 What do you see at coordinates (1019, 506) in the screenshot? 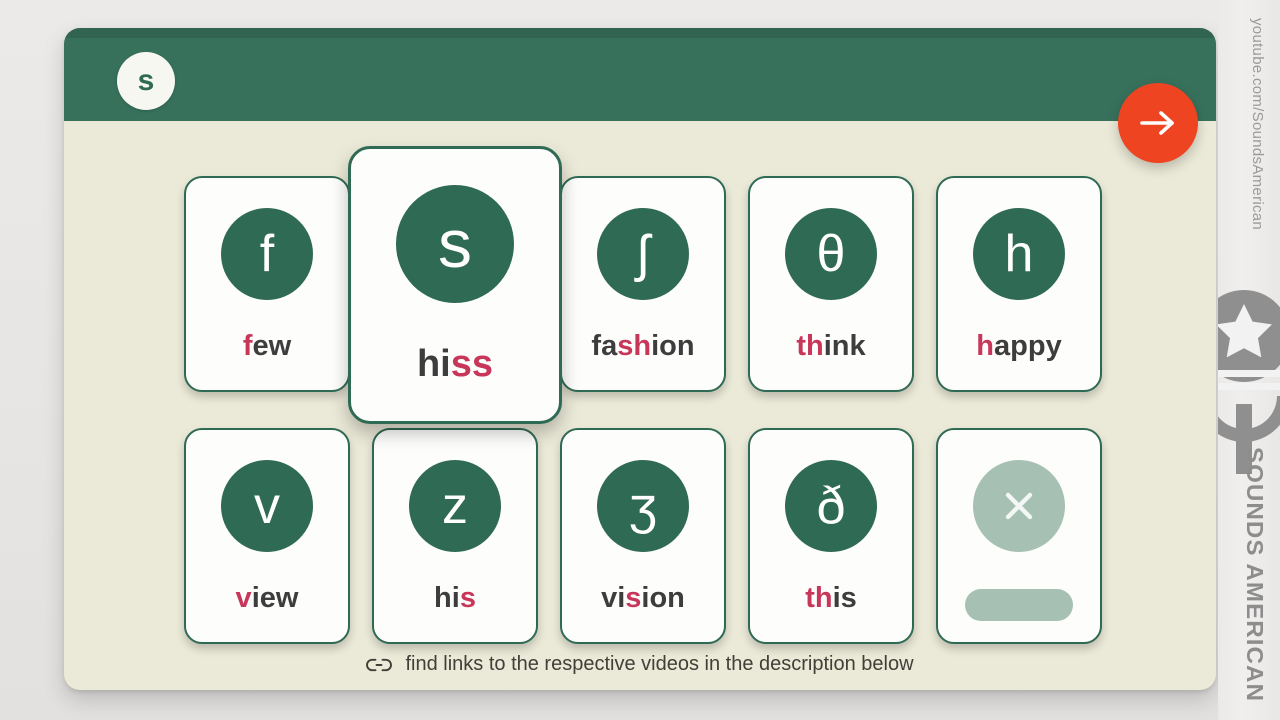
I see `close-icon` at bounding box center [1019, 506].